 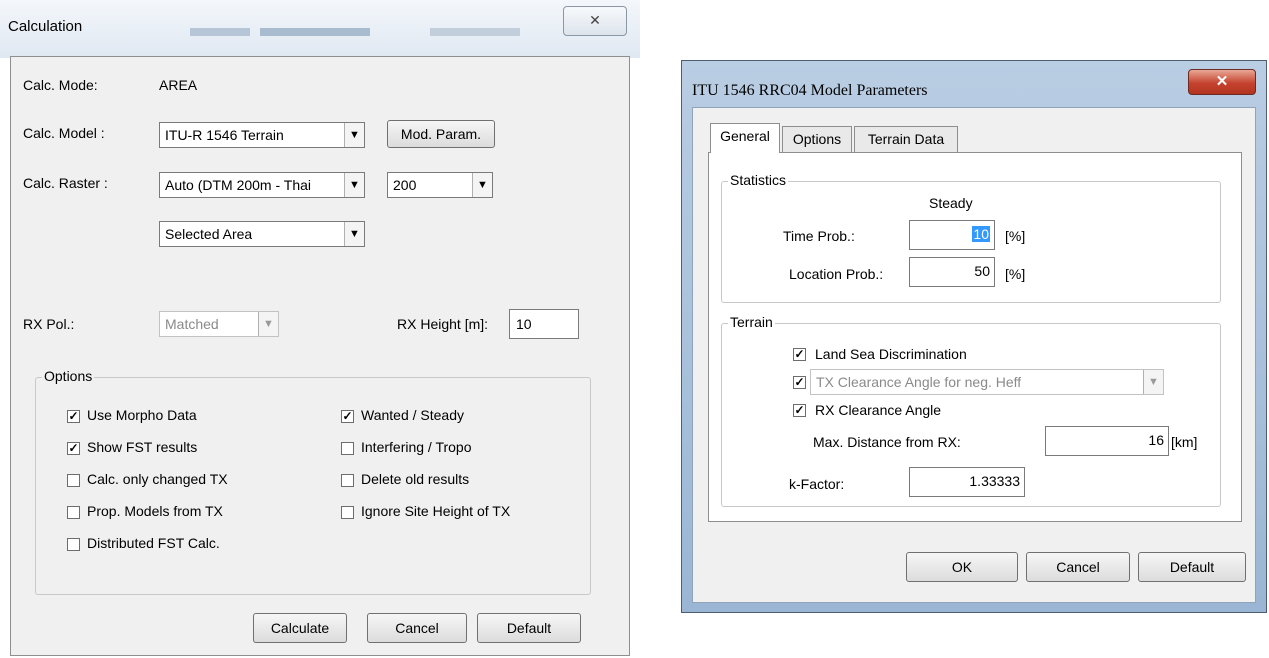 What do you see at coordinates (1015, 236) in the screenshot?
I see `time-prob-unit: [%]` at bounding box center [1015, 236].